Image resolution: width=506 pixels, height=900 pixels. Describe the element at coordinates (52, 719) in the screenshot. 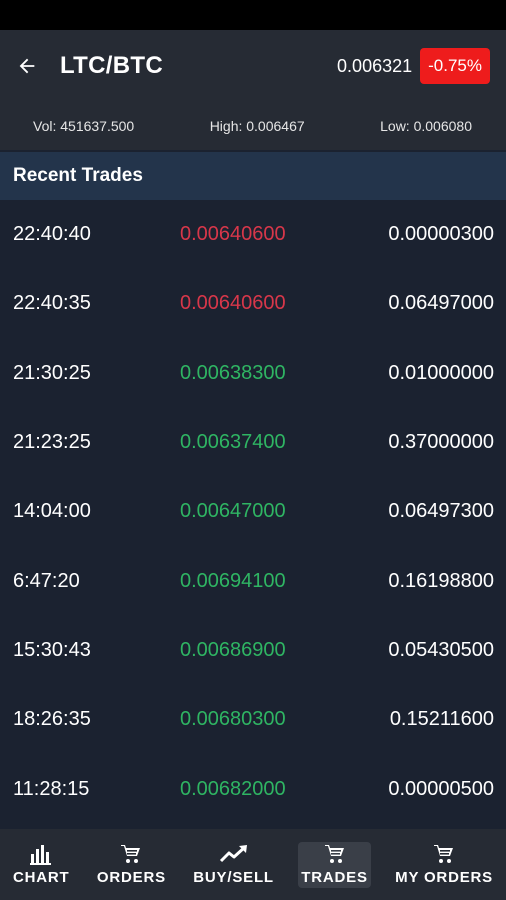

I see `trade-time: 18:26:35` at that location.